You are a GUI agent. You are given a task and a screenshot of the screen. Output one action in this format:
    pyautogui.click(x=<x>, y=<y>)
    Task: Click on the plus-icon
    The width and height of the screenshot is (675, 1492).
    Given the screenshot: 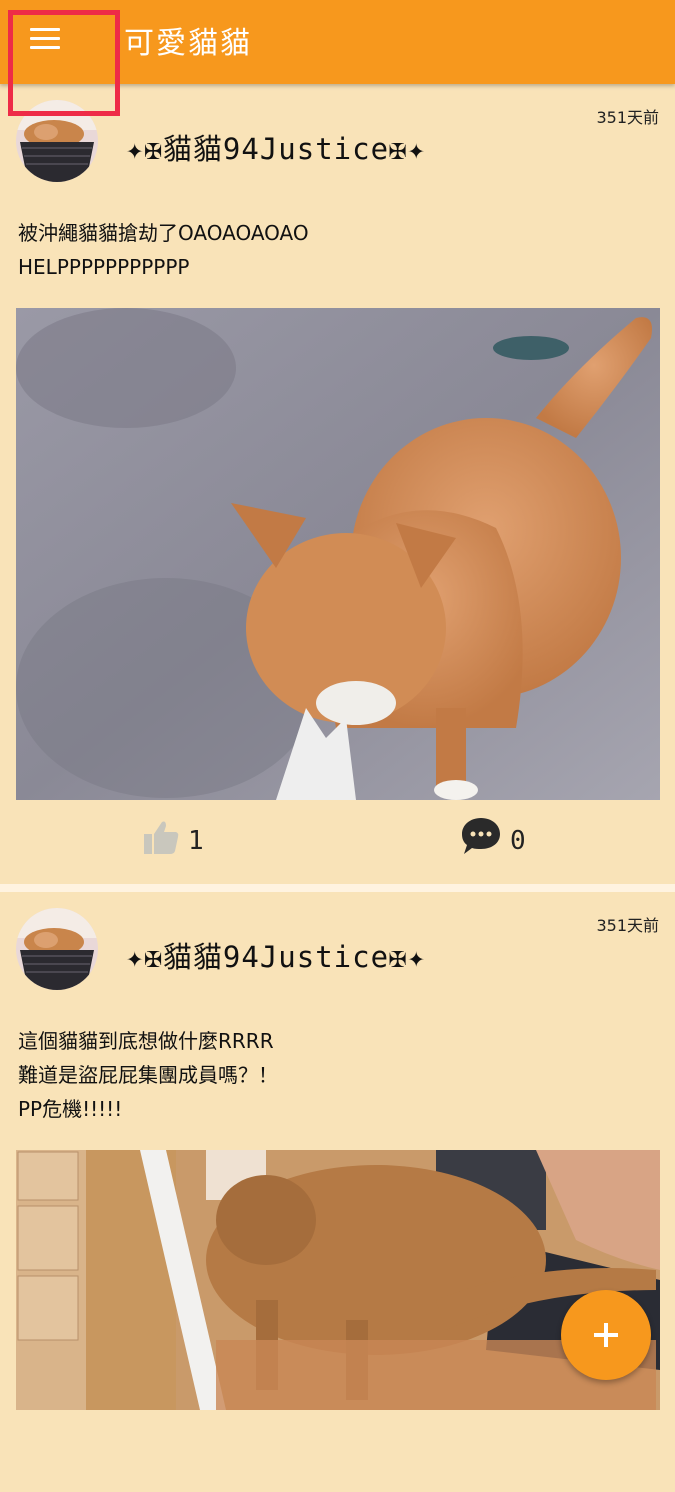 What is the action you would take?
    pyautogui.click(x=606, y=1335)
    